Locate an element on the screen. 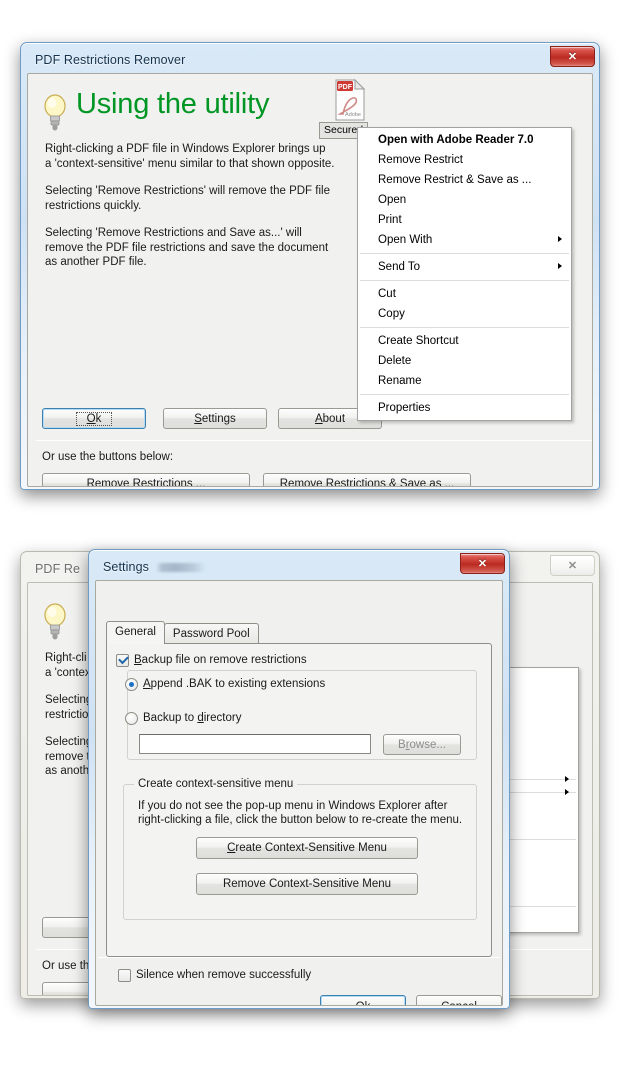  main-window-titlebar: PDF Restrictions Remover ✕ is located at coordinates (310, 59).